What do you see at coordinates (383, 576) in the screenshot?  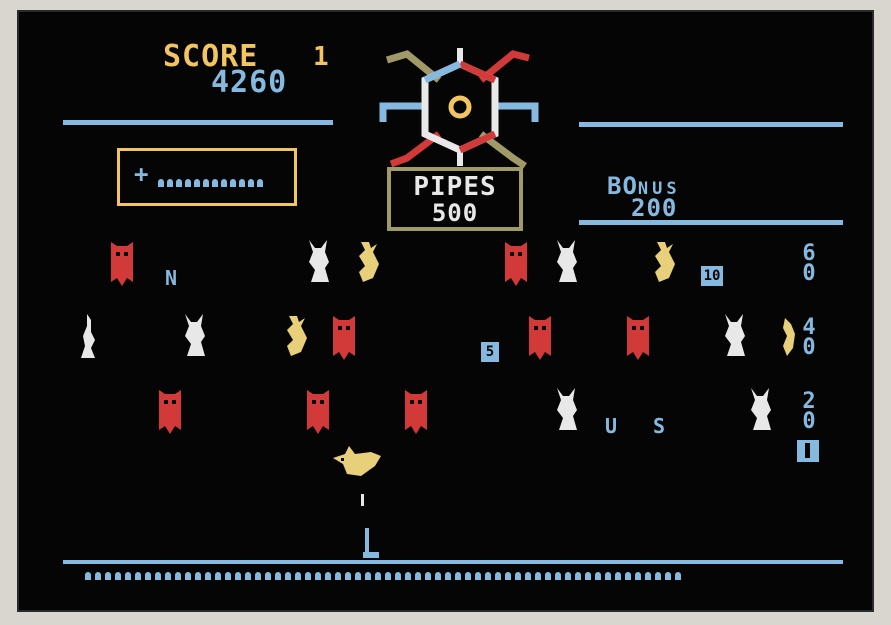 I see `bullet-reserve` at bounding box center [383, 576].